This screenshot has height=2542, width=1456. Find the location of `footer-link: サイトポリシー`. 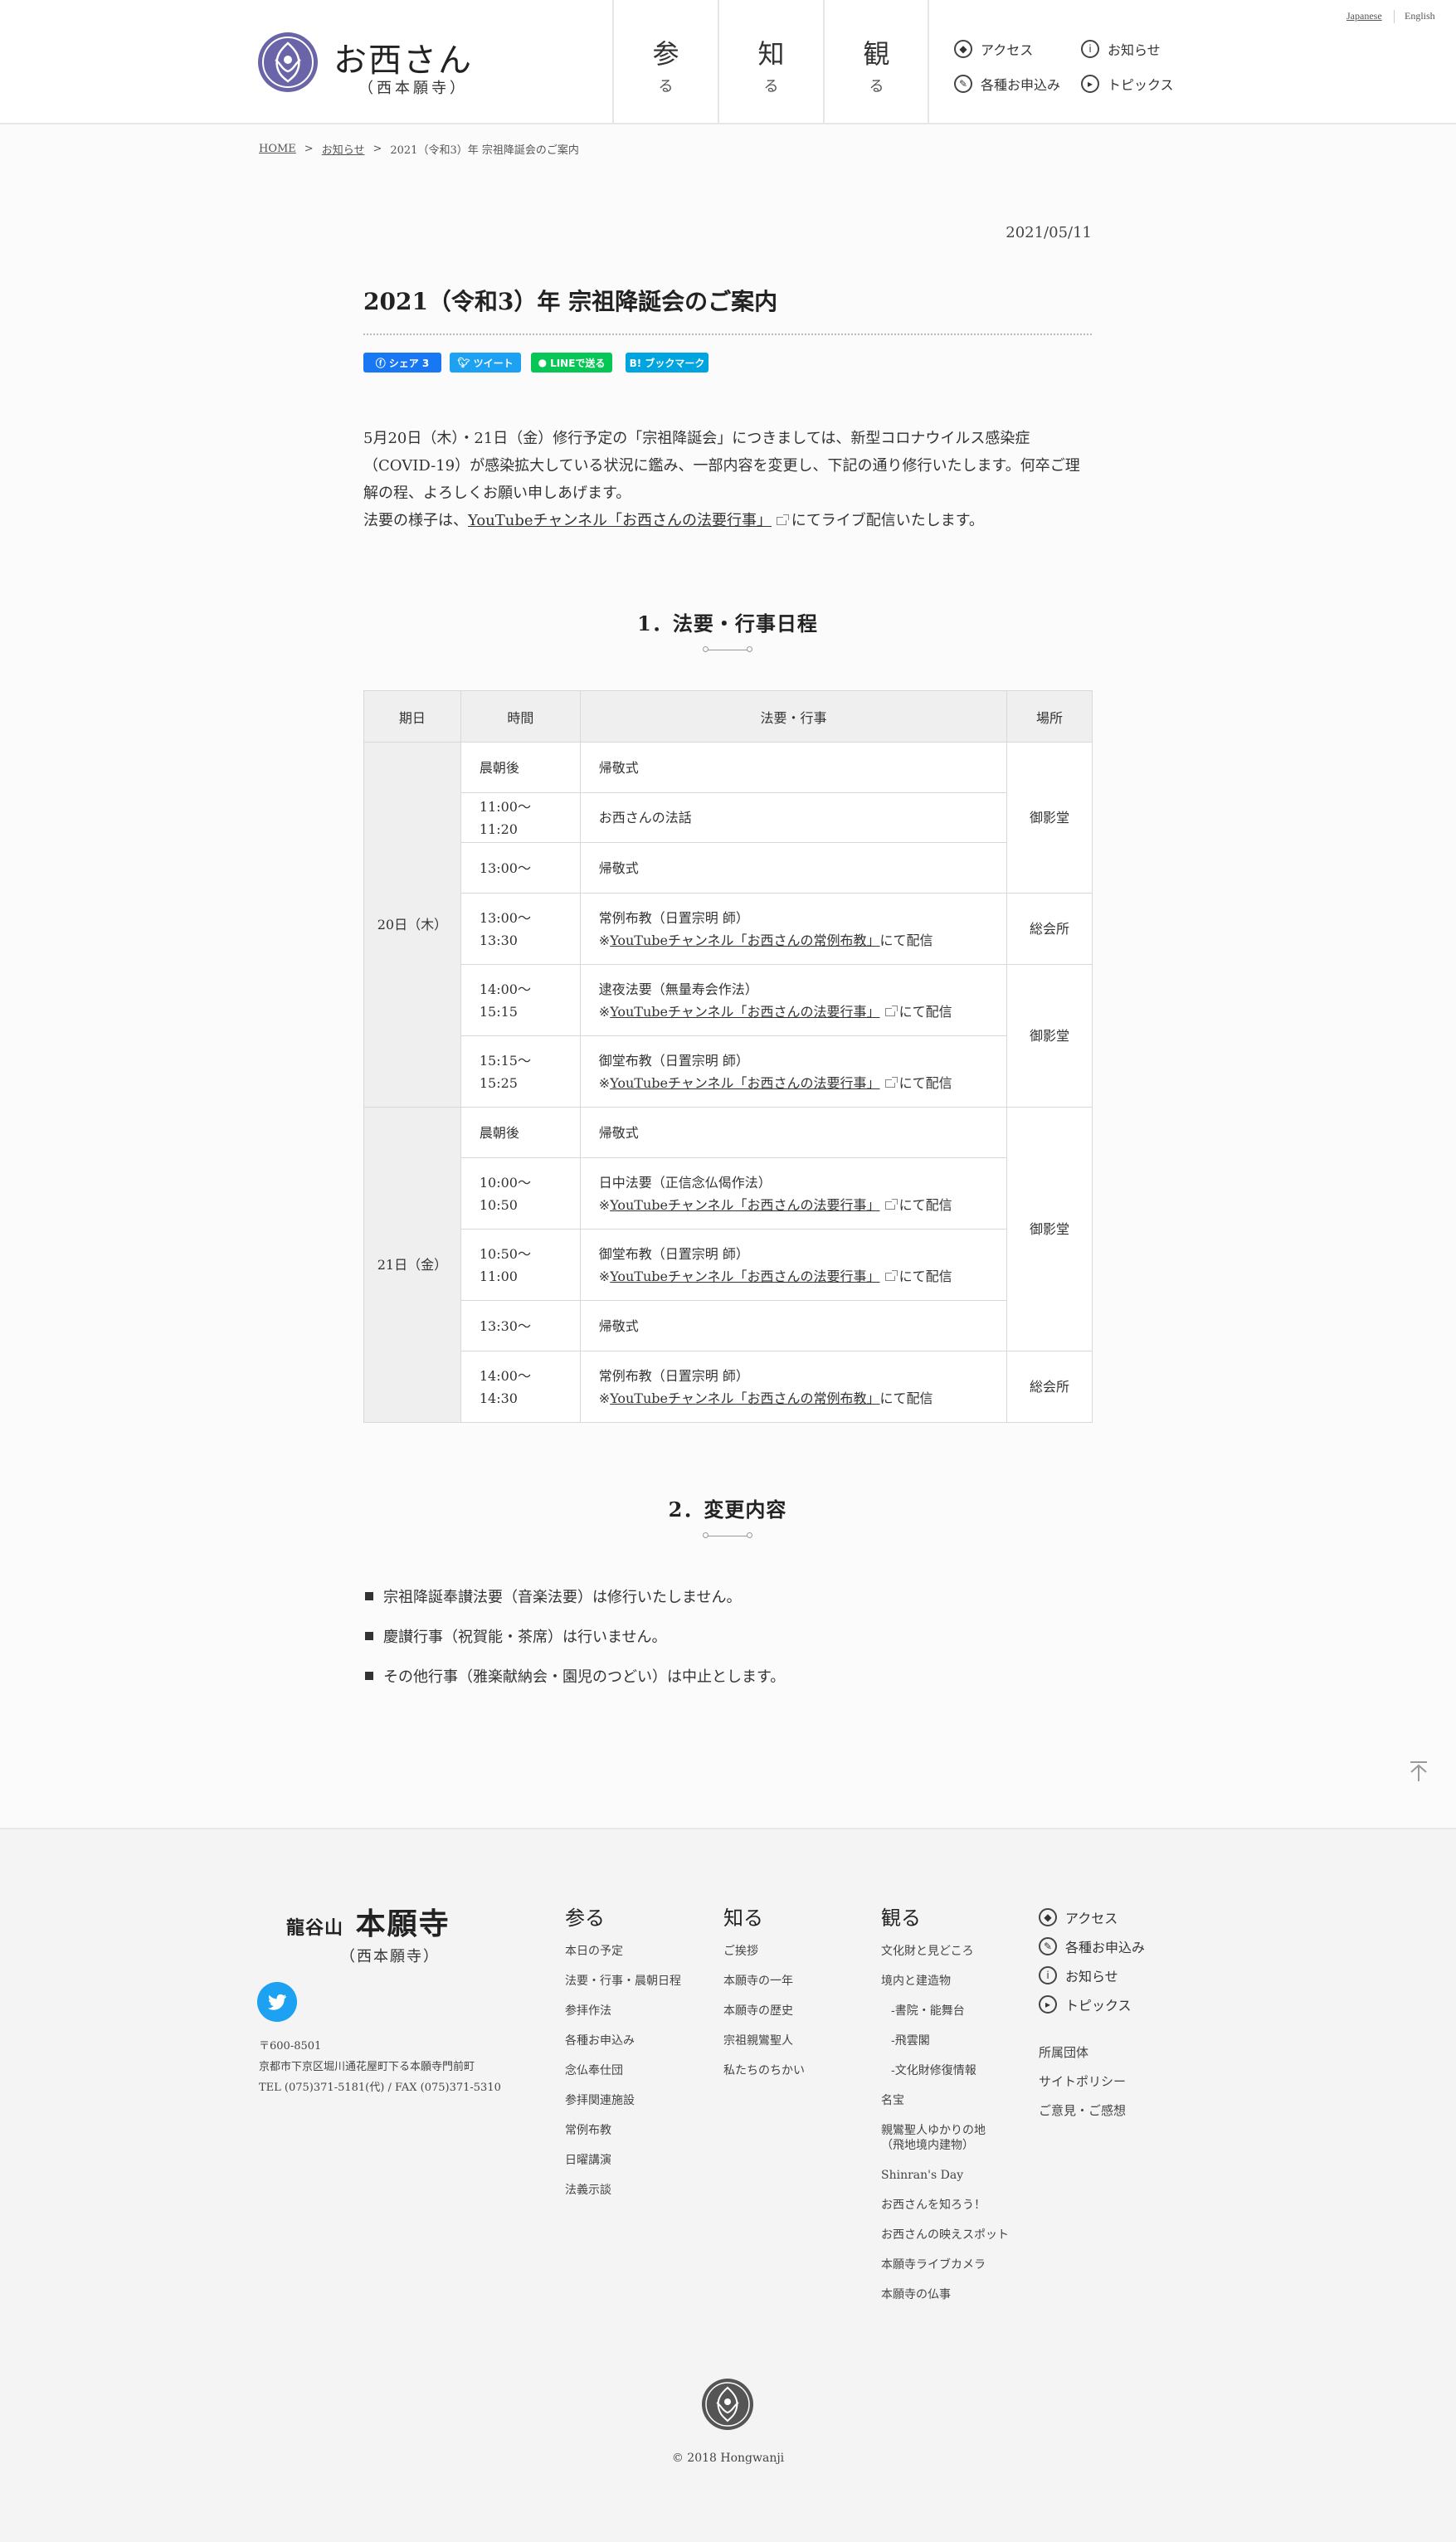

footer-link: サイトポリシー is located at coordinates (1082, 2081).